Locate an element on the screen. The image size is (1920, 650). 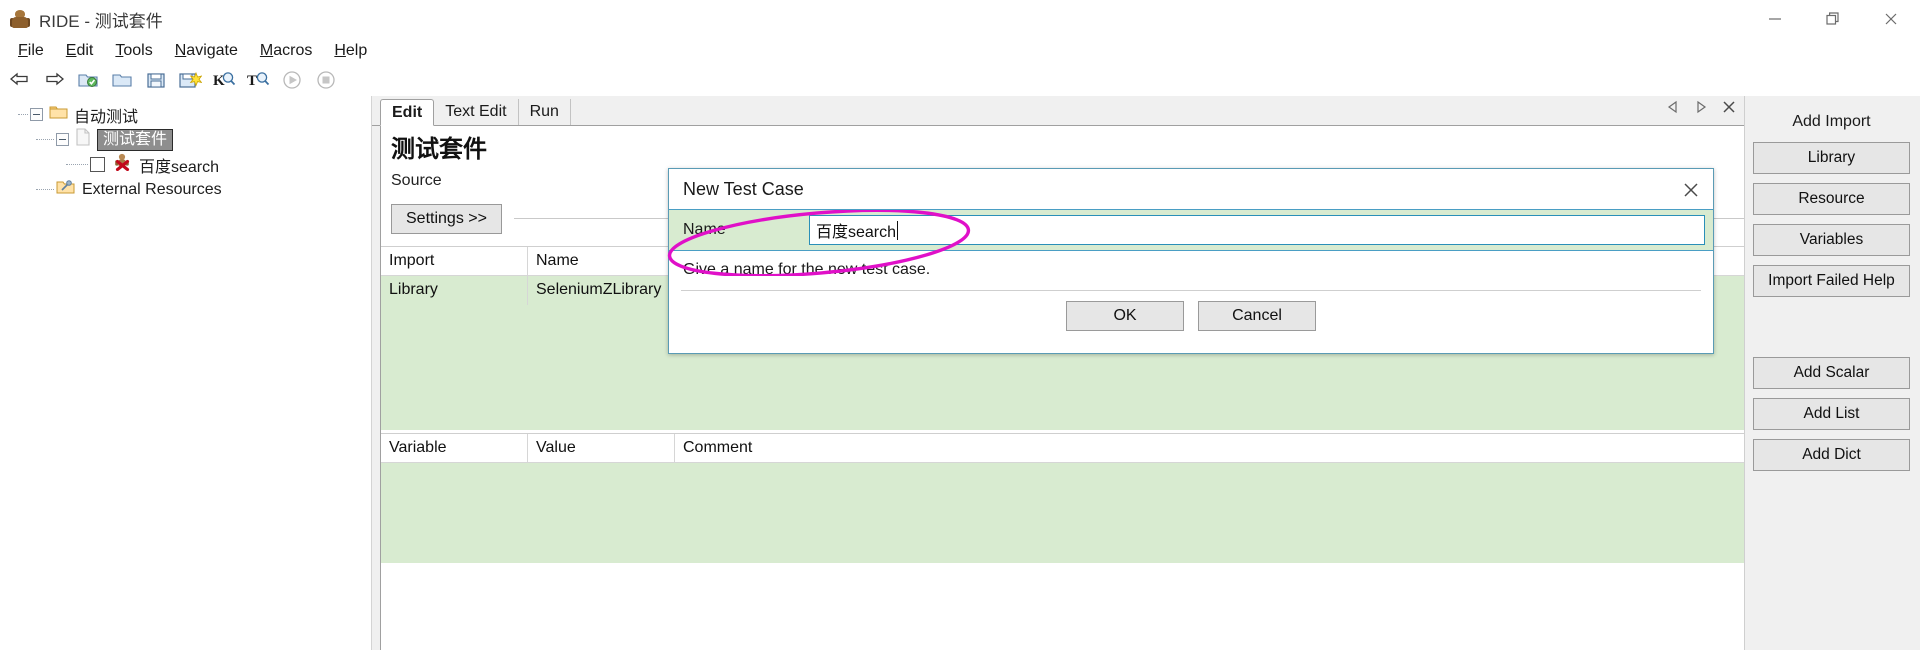
add-scalar-button: Add Scalar is located at coordinates (1831, 373).